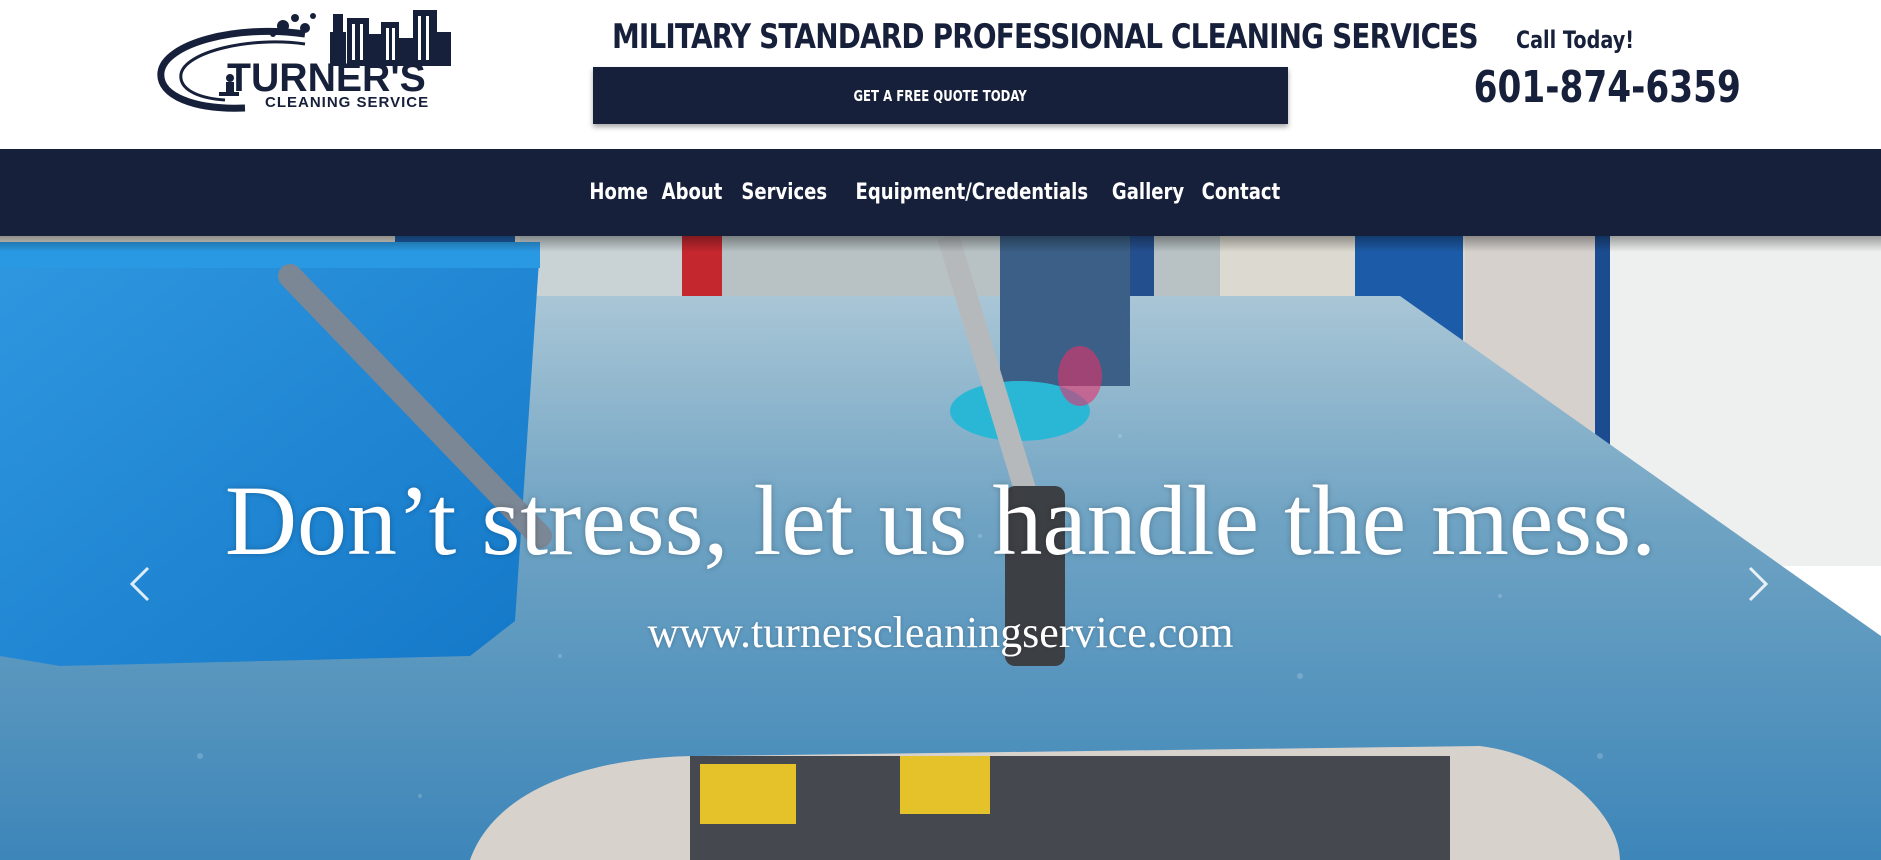 The image size is (1881, 860). Describe the element at coordinates (692, 192) in the screenshot. I see `nav-item-about: About` at that location.